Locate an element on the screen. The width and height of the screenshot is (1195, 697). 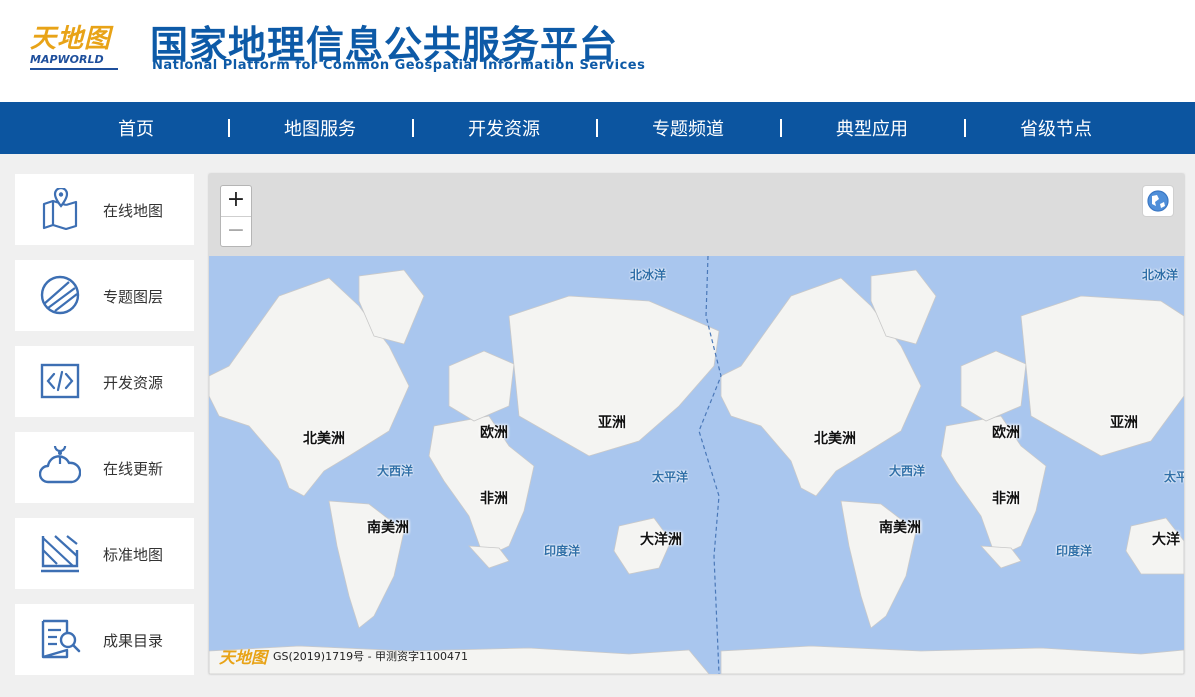
sidebar-item-online-update: 在线更新 is located at coordinates (104, 467).